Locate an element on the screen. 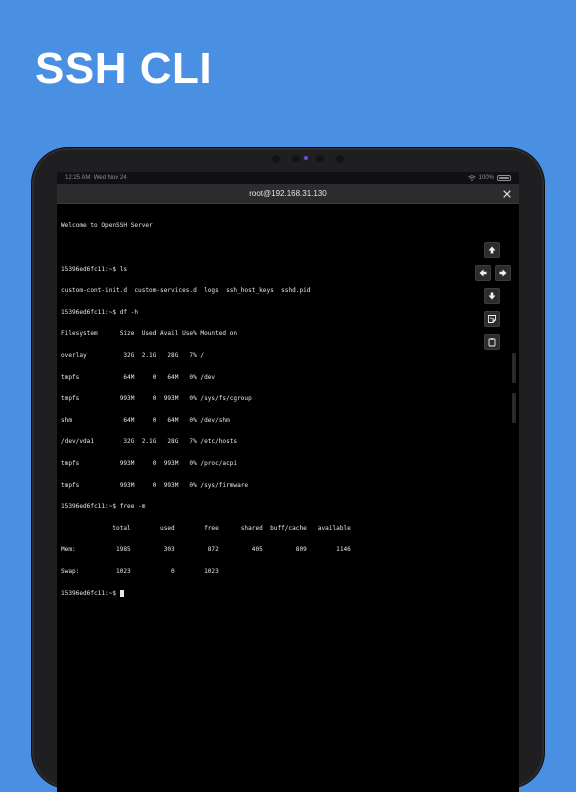 This screenshot has width=576, height=792. paste-clipboard-button is located at coordinates (492, 342).